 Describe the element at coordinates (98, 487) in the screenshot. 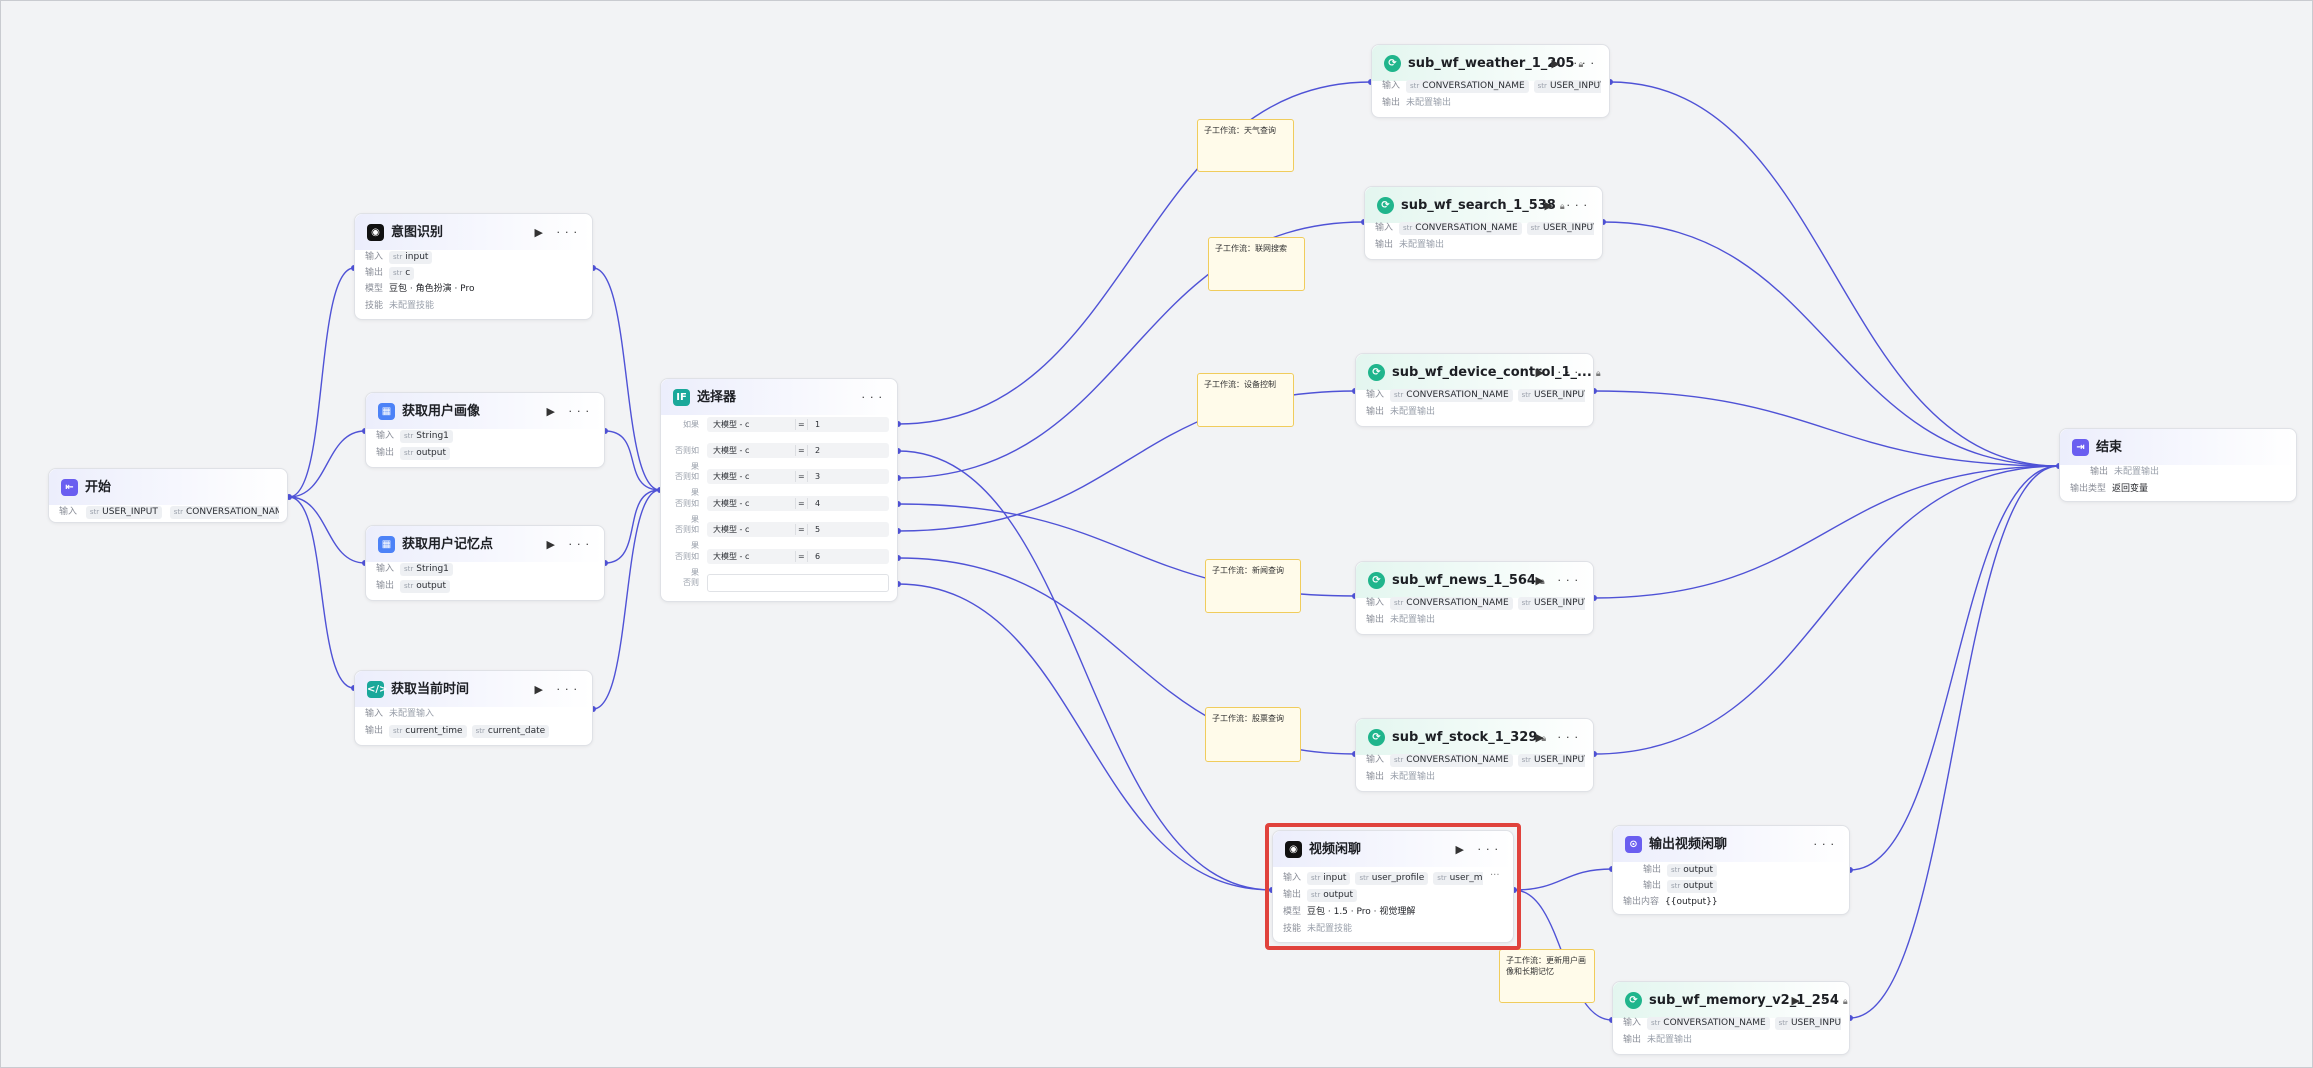

I see `start-title: 开始` at that location.